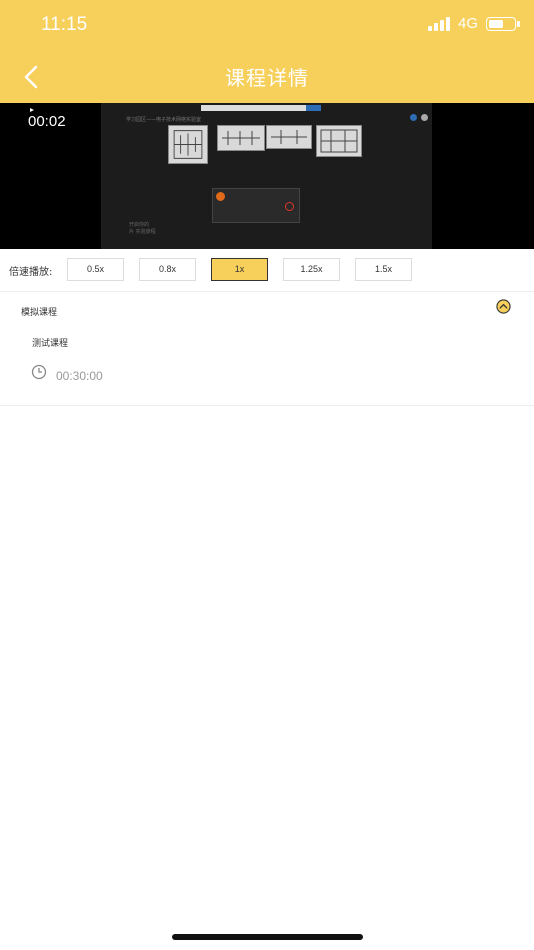 Image resolution: width=534 pixels, height=950 pixels. Describe the element at coordinates (164, 120) in the screenshot. I see `frame-heading: 学习园区——电子技术网络实验室` at that location.